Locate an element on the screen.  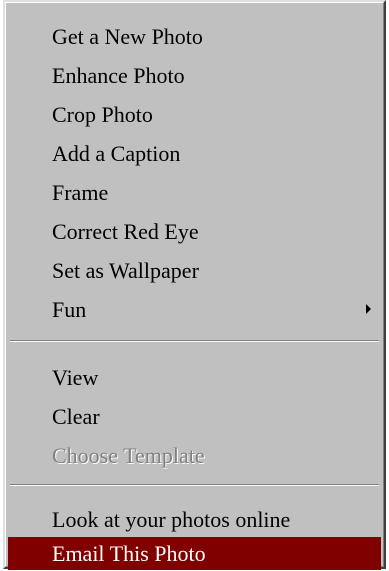
menu-item-label: Fun is located at coordinates (69, 309).